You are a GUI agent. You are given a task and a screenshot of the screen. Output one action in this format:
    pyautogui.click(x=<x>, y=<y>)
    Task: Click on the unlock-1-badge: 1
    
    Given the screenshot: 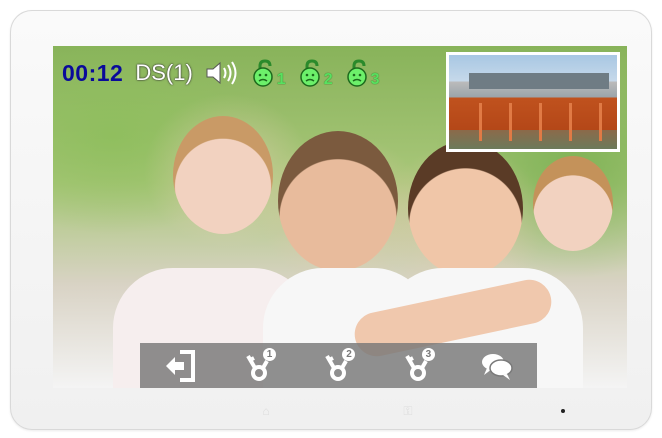 What is the action you would take?
    pyautogui.click(x=270, y=354)
    